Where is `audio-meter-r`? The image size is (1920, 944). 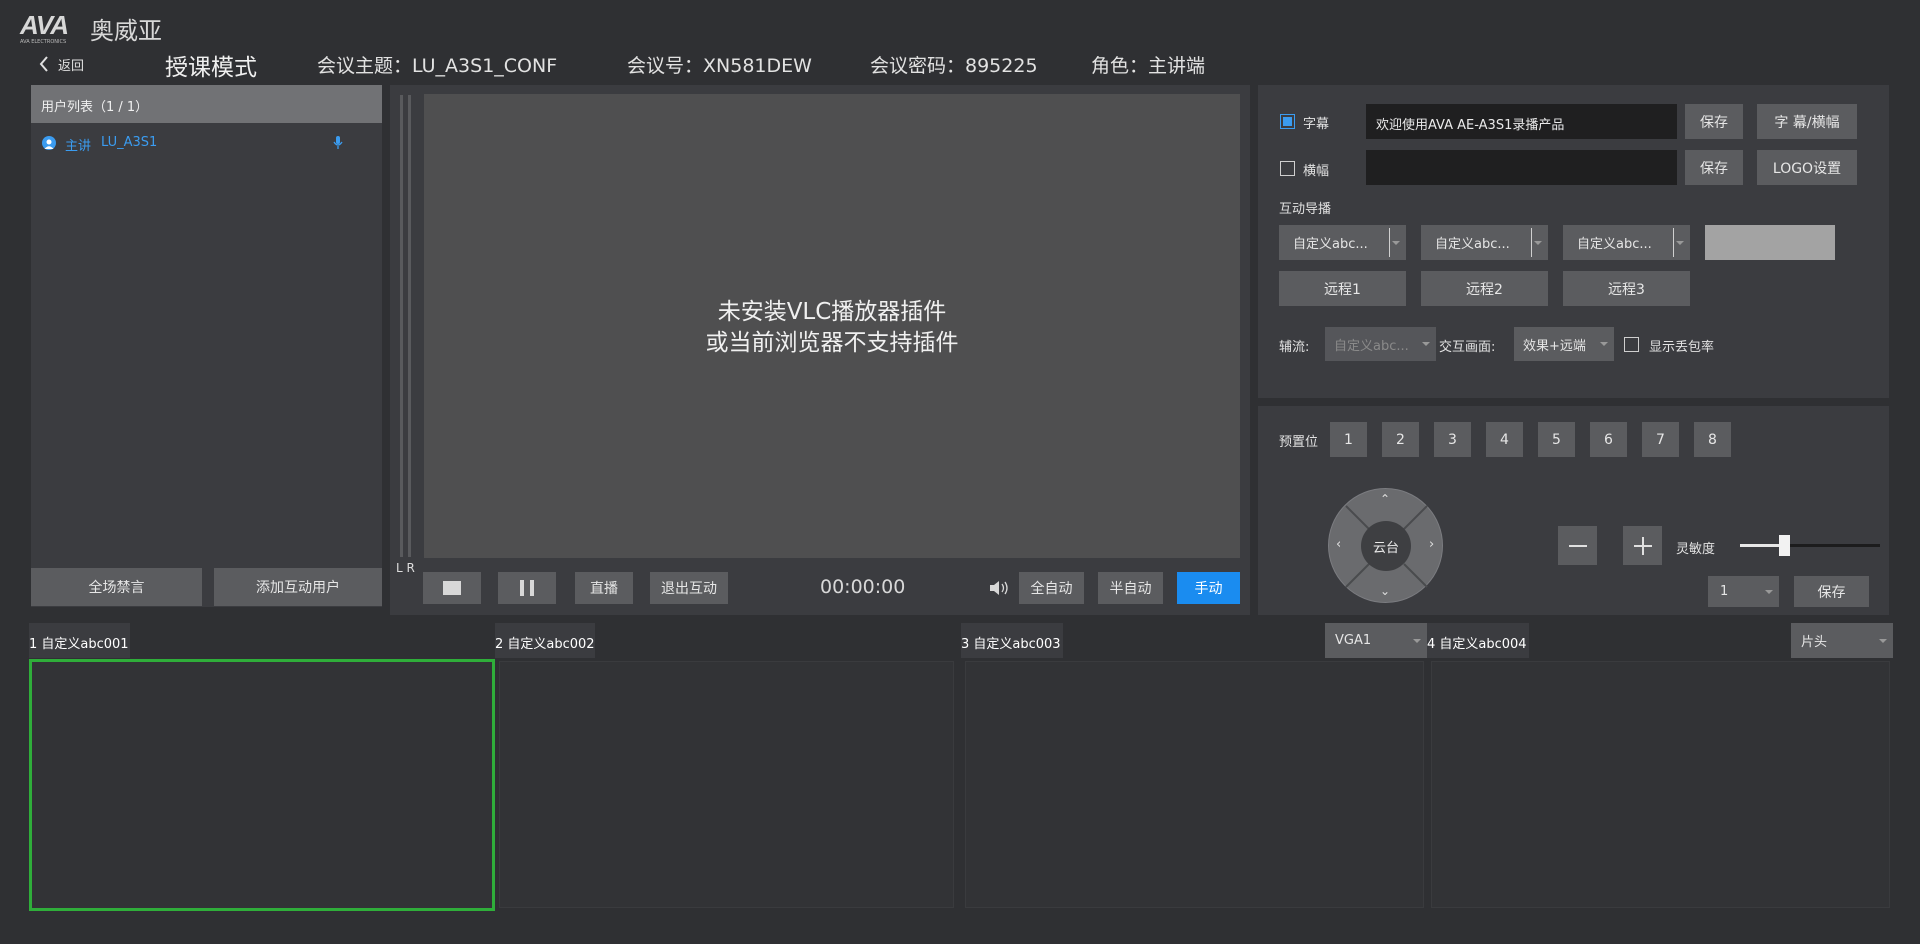
audio-meter-r is located at coordinates (409, 326).